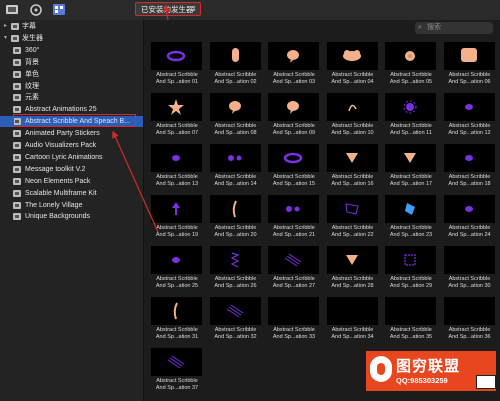  I want to click on sidebar-item: Scalable Multiframe Kit, so click(71, 193).